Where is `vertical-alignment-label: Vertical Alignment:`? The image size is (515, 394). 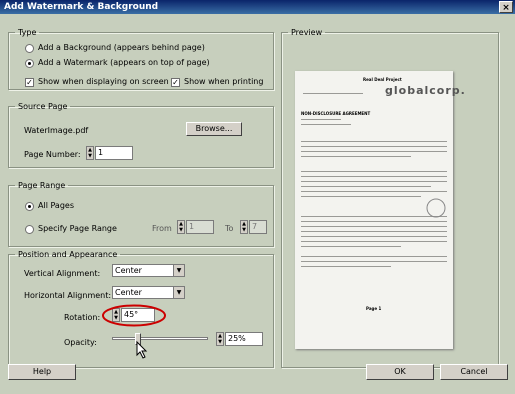
vertical-alignment-label: Vertical Alignment: is located at coordinates (62, 273).